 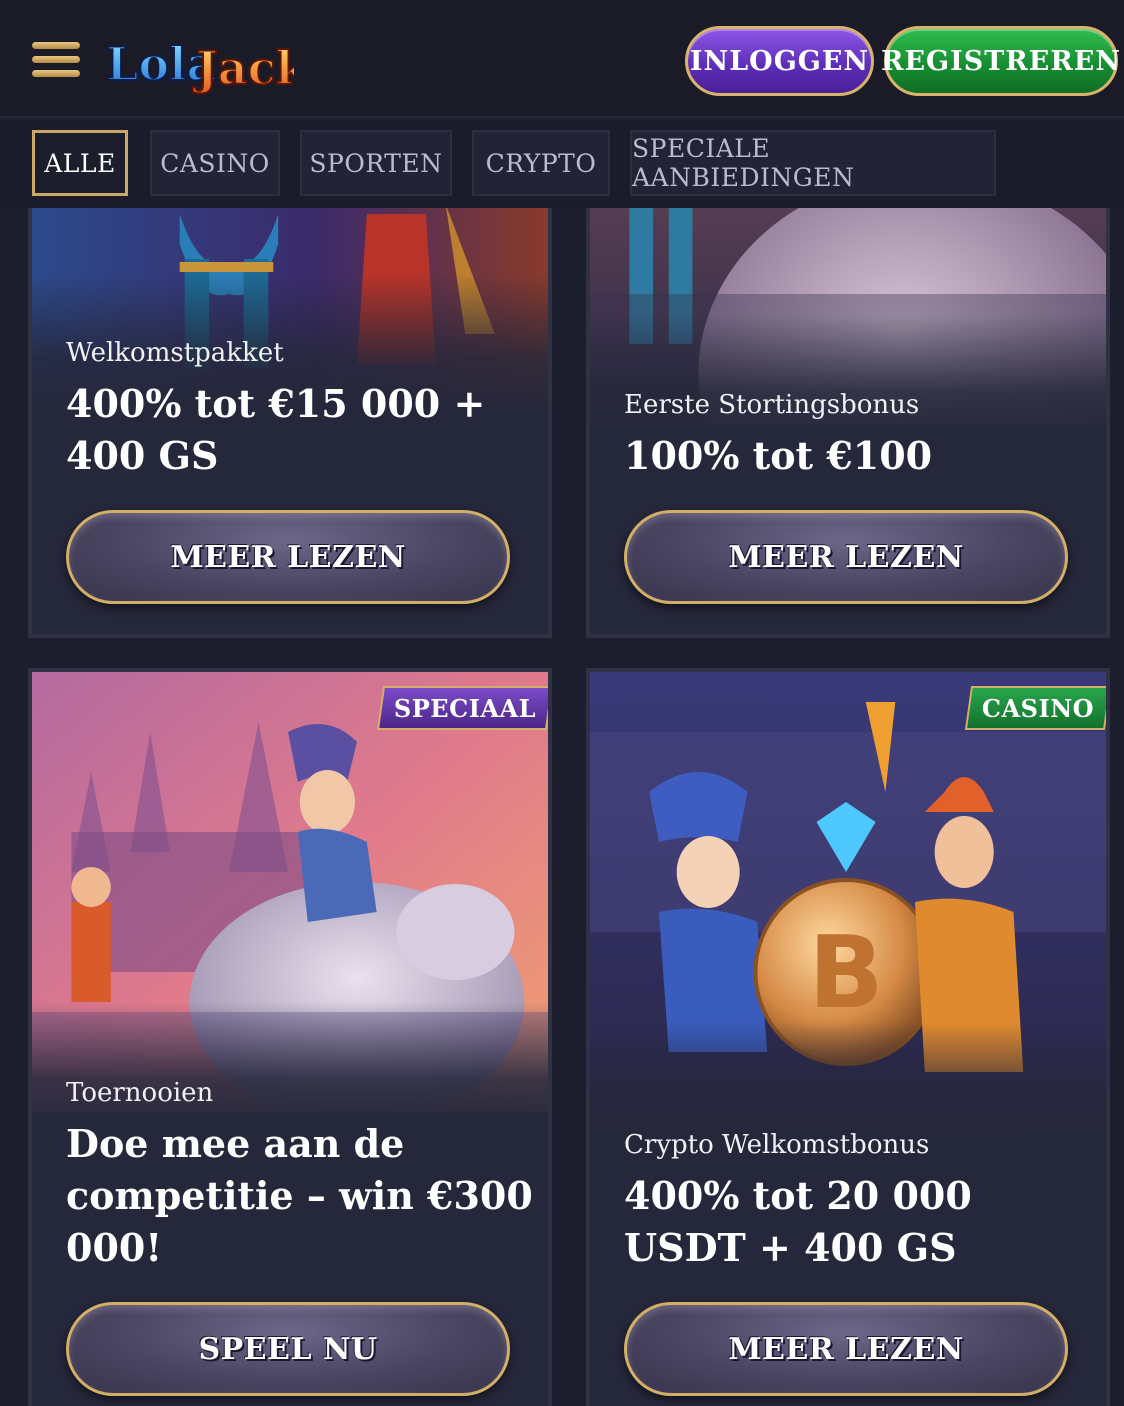 What do you see at coordinates (215, 163) in the screenshot?
I see `tab-casino: CASINO` at bounding box center [215, 163].